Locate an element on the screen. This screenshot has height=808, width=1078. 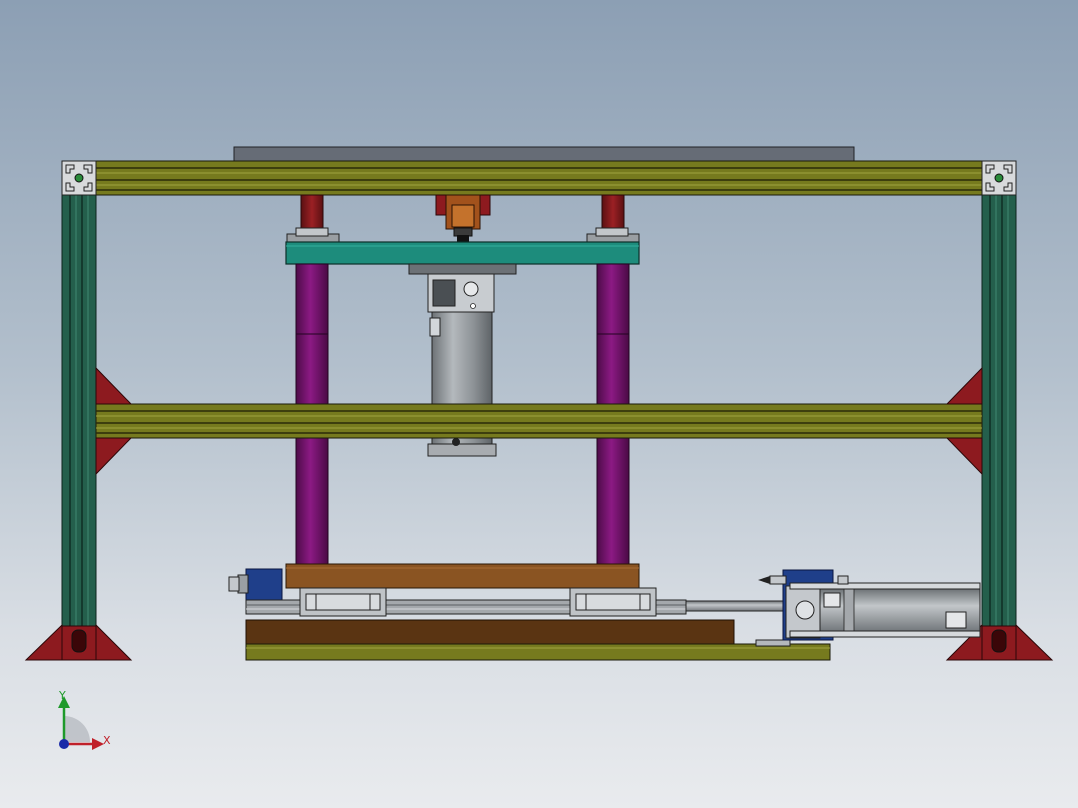
base-plate is located at coordinates (538, 652).